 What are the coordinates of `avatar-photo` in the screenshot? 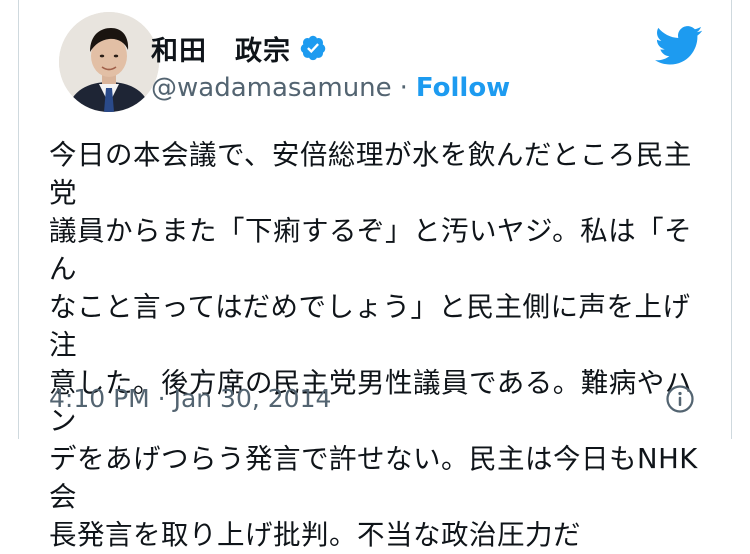 It's located at (109, 62).